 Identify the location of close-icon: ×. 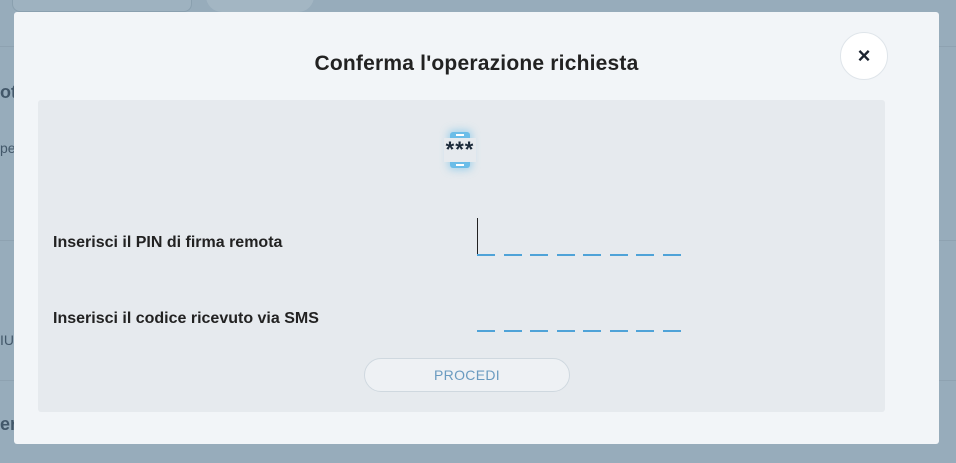
(864, 55).